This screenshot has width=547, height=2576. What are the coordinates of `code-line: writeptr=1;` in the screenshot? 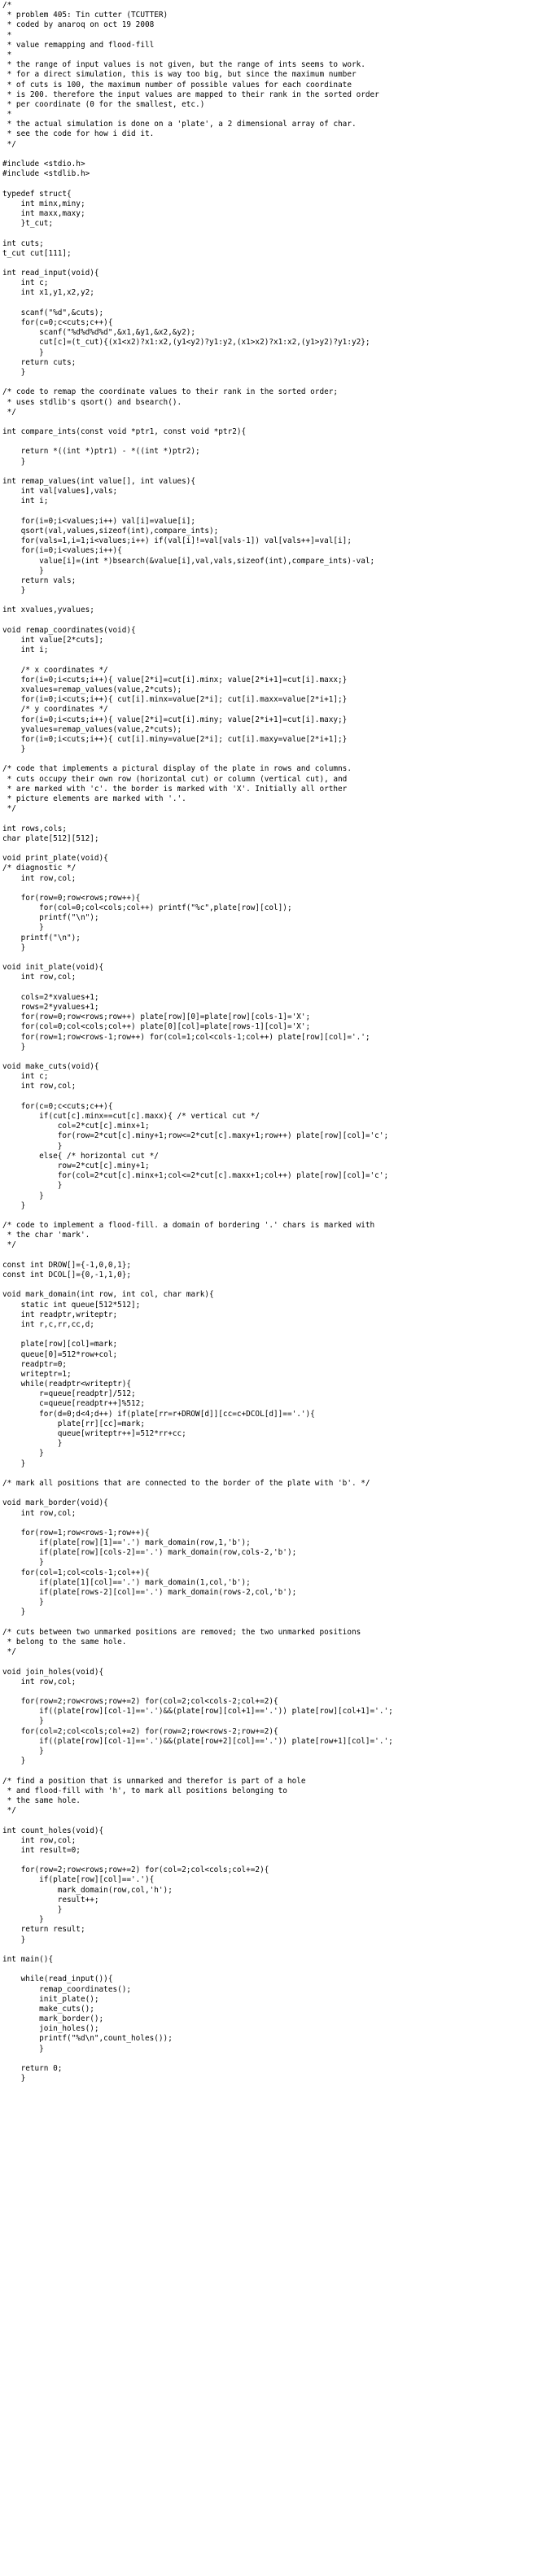 It's located at (37, 1374).